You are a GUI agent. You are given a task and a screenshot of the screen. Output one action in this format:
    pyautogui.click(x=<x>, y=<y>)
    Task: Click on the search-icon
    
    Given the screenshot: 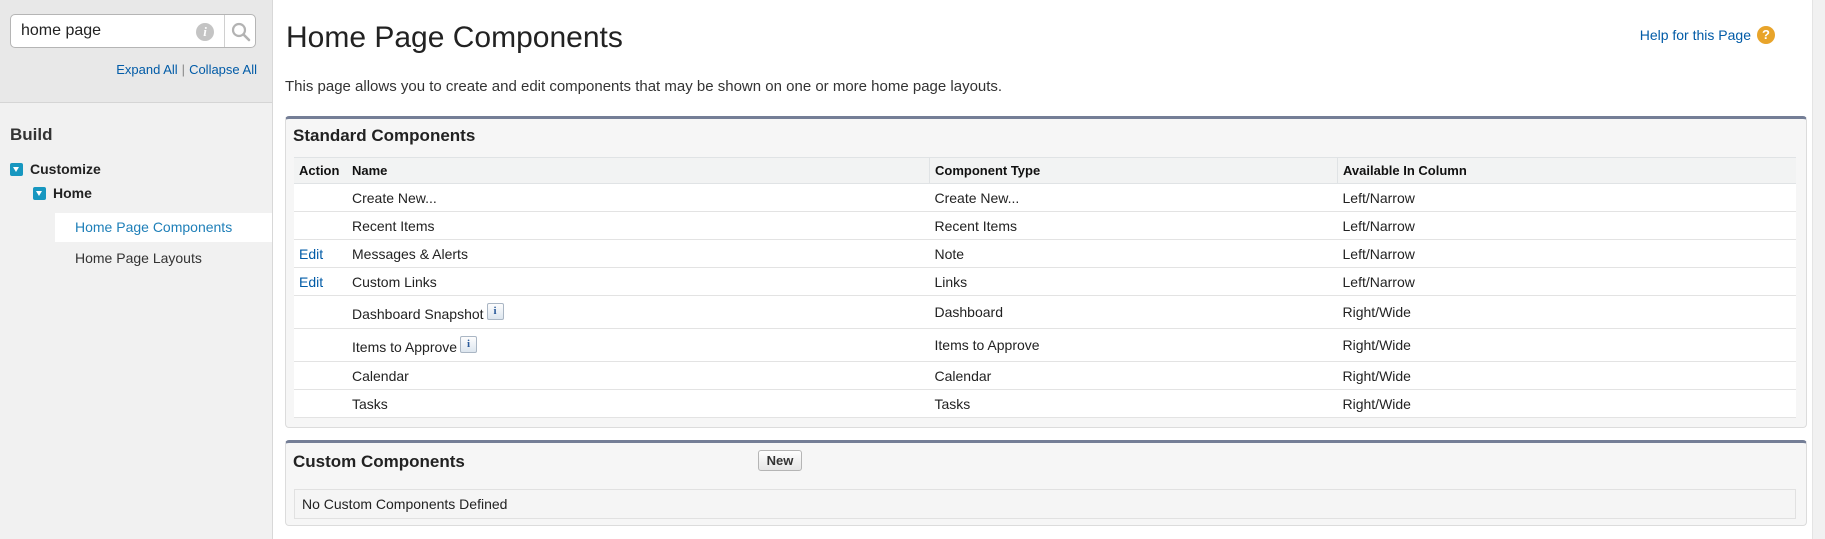 What is the action you would take?
    pyautogui.click(x=241, y=32)
    